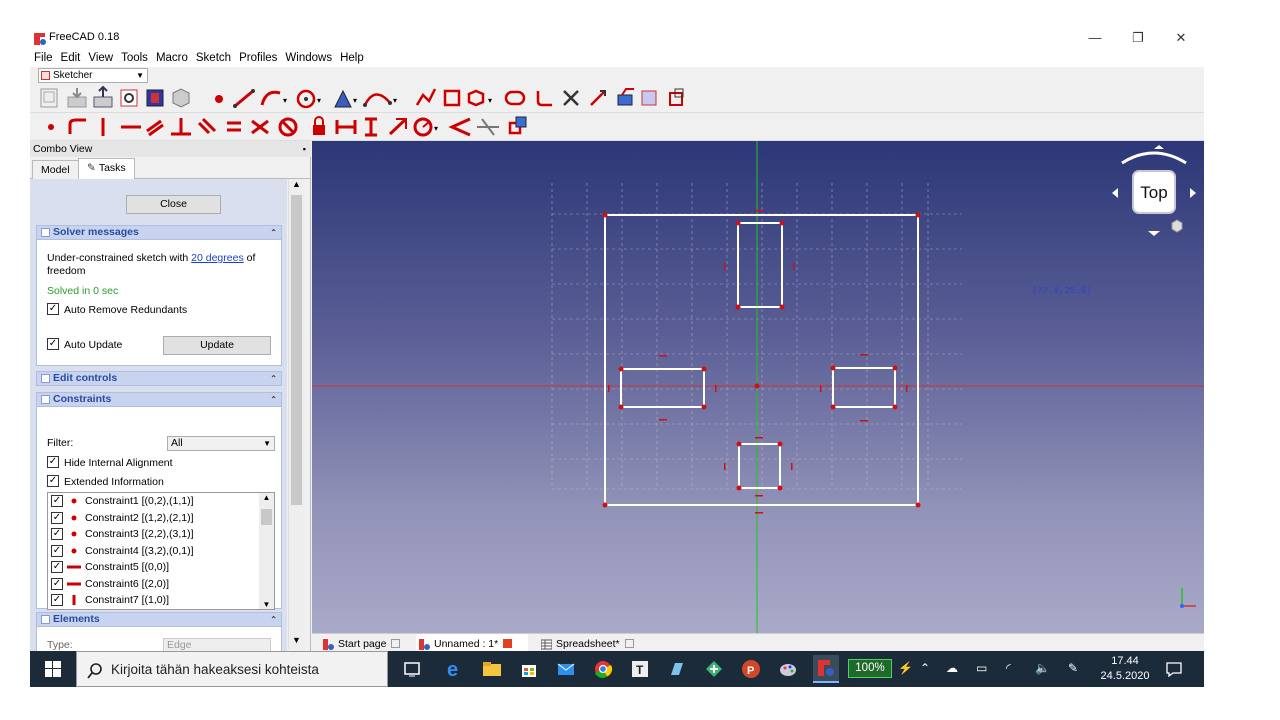 Image resolution: width=1280 pixels, height=720 pixels. I want to click on scroll-up-icon: ▲, so click(296, 186).